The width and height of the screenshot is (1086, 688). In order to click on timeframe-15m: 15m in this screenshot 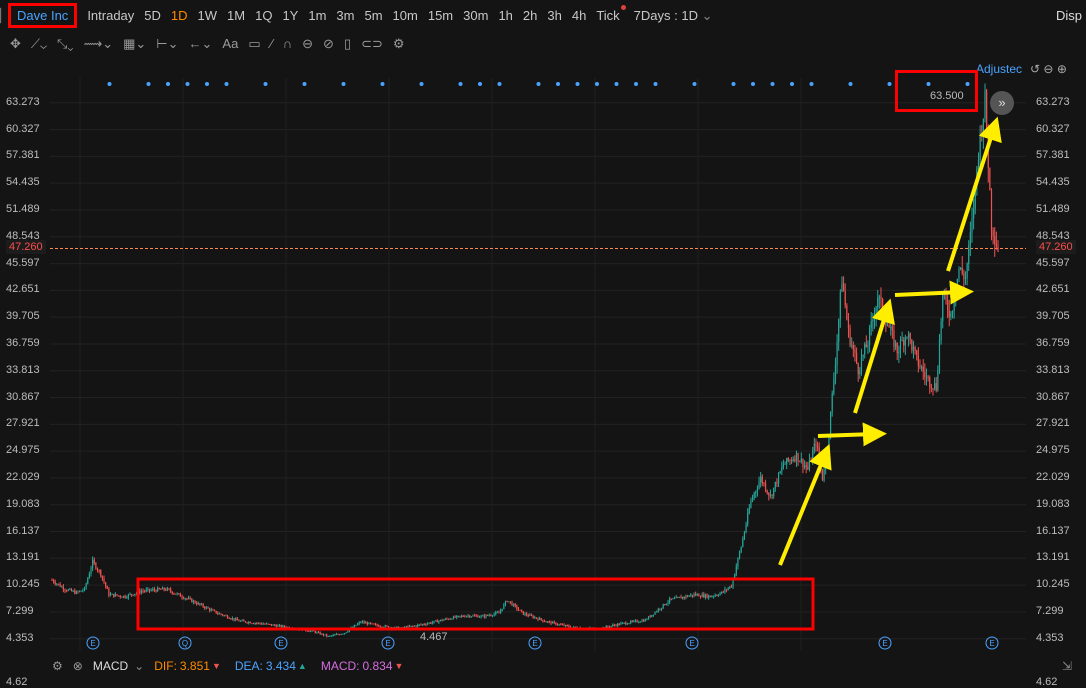, I will do `click(440, 15)`.